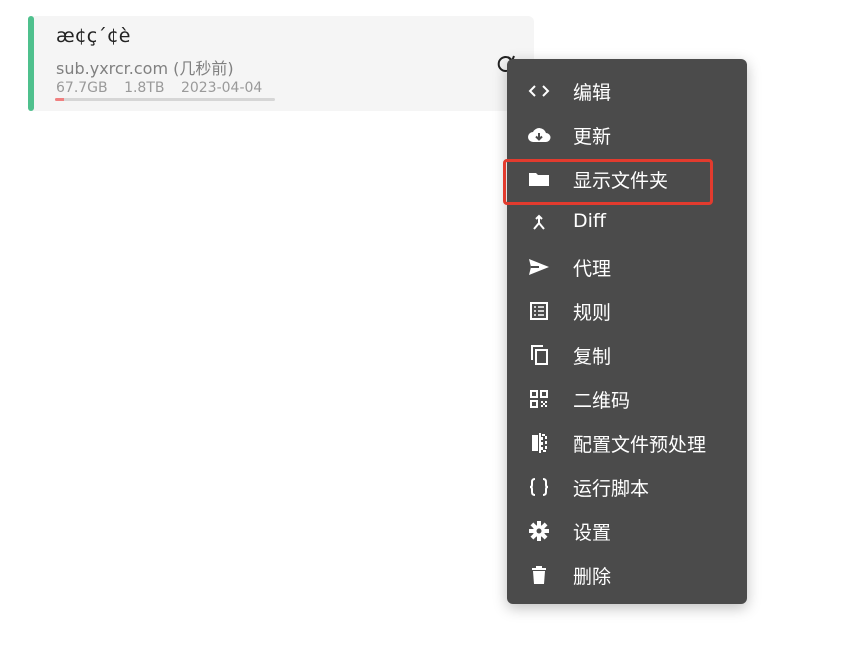  I want to click on menu-item-edit: 编辑, so click(627, 91).